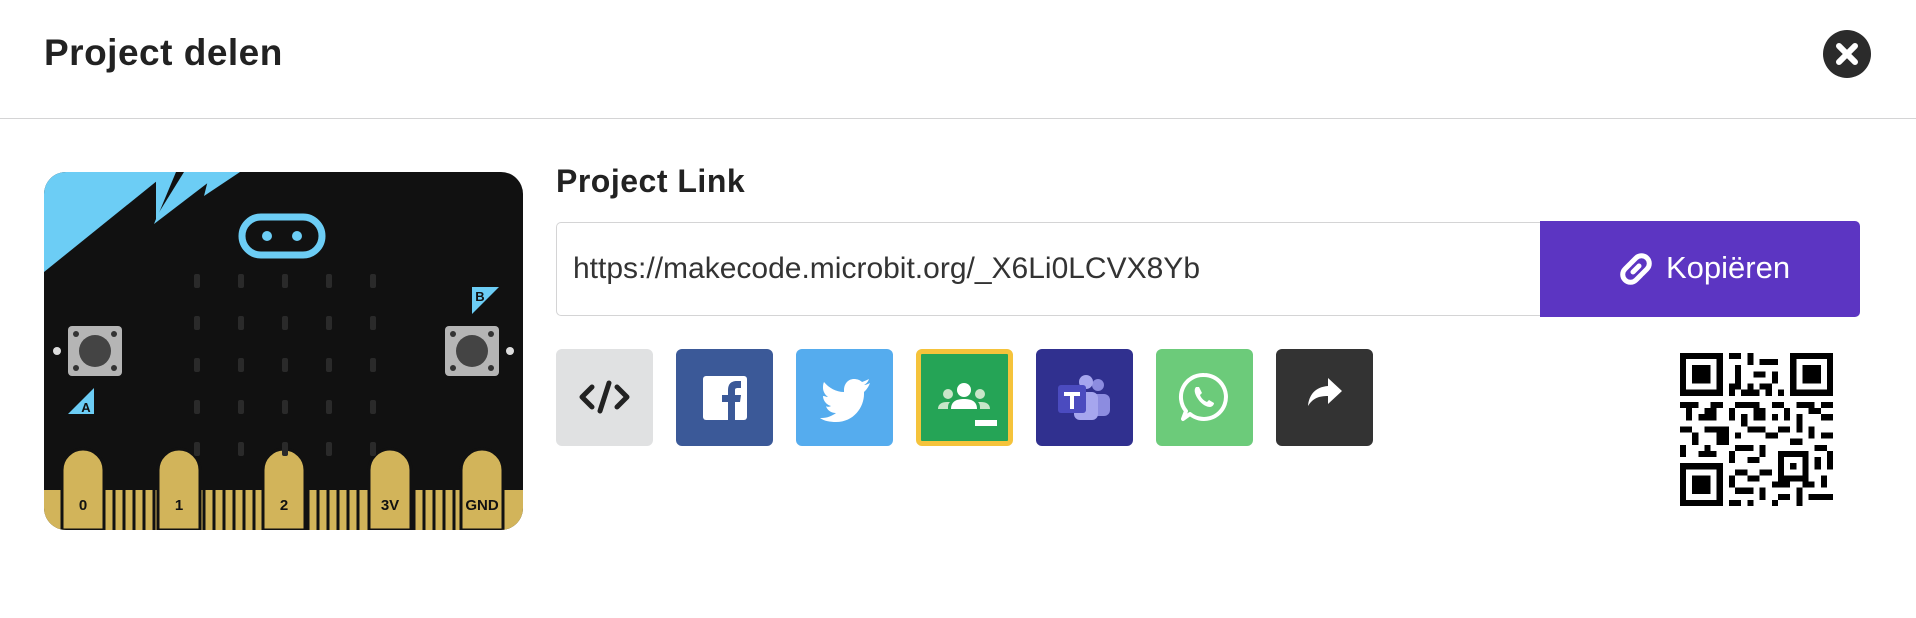 Image resolution: width=1916 pixels, height=618 pixels. I want to click on code-icon, so click(604, 397).